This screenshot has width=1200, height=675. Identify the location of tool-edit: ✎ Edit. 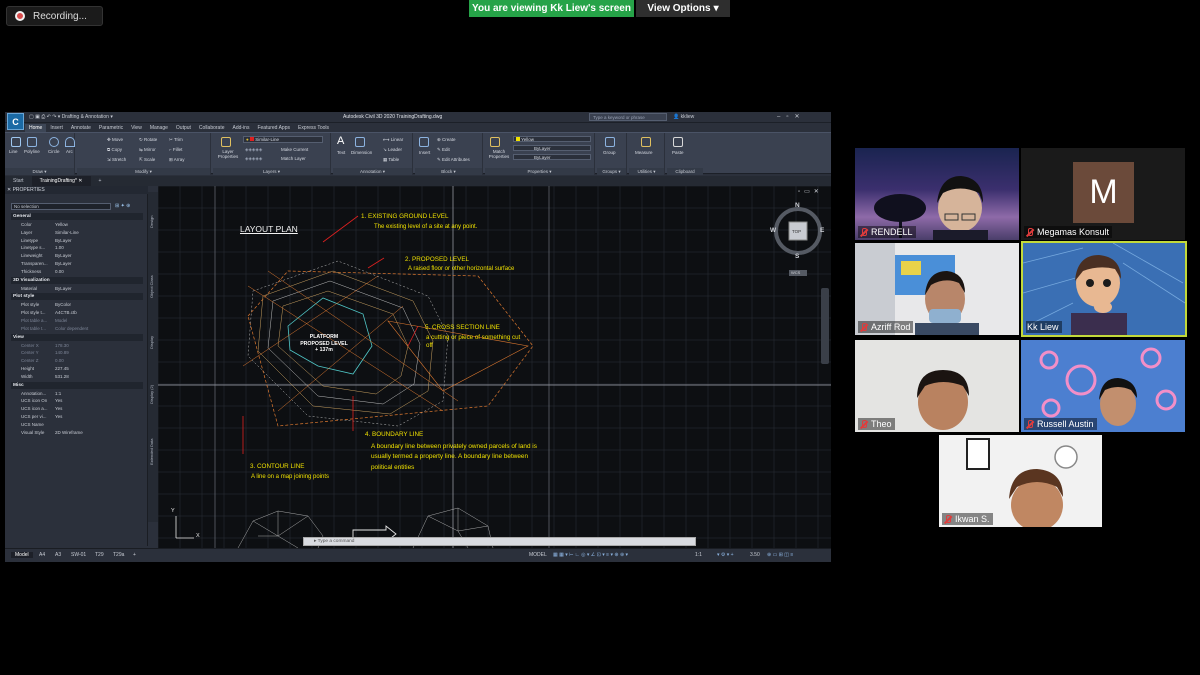
(443, 150).